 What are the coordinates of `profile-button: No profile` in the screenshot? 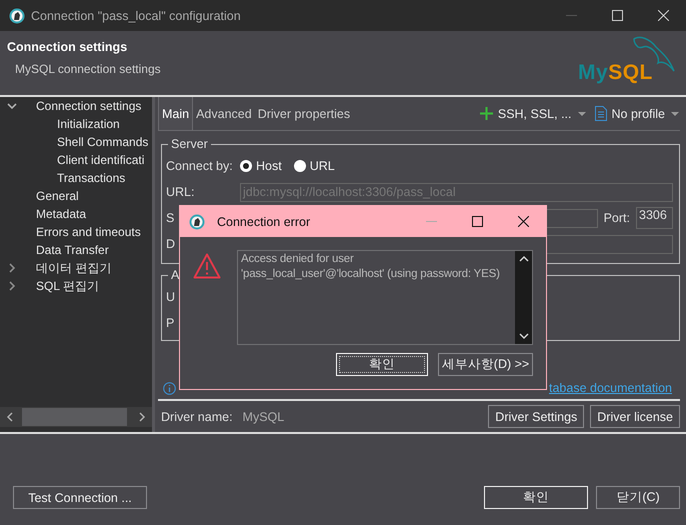 It's located at (638, 113).